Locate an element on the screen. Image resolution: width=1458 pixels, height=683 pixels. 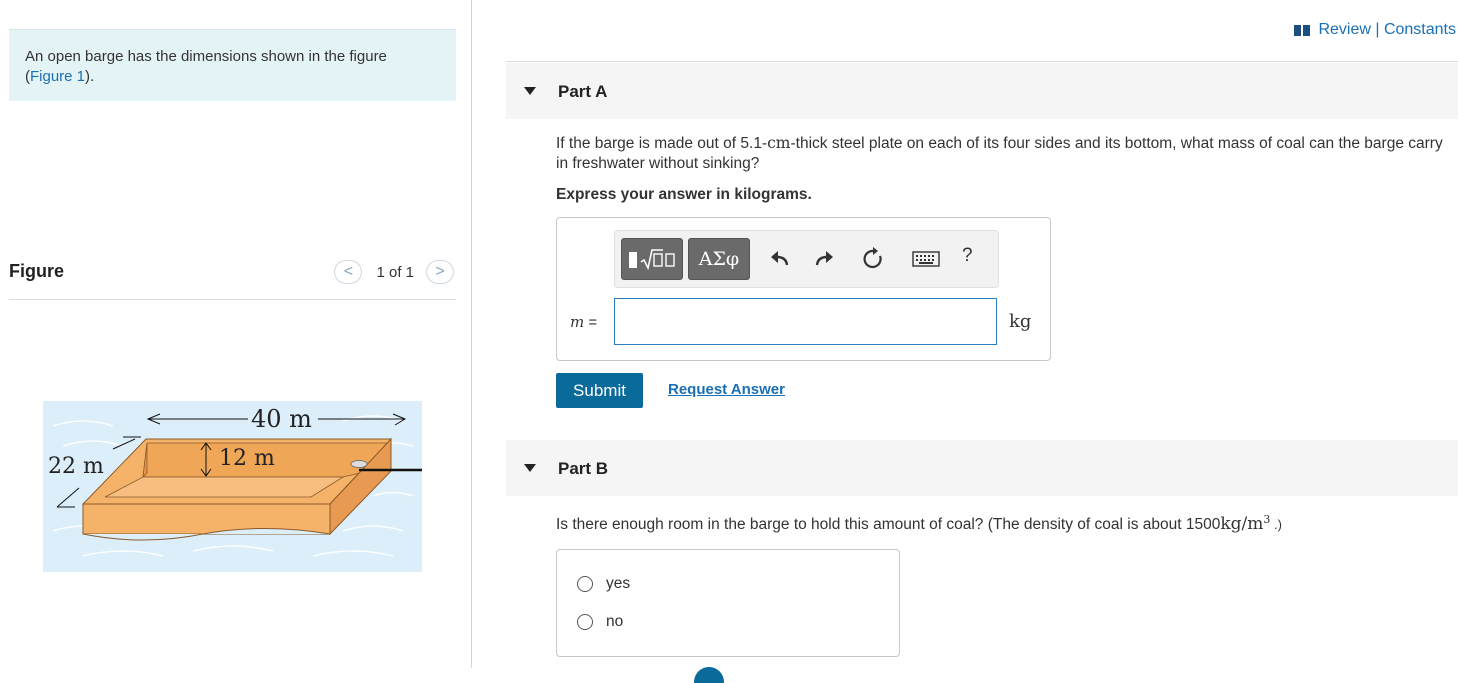
help-button: ? is located at coordinates (967, 256).